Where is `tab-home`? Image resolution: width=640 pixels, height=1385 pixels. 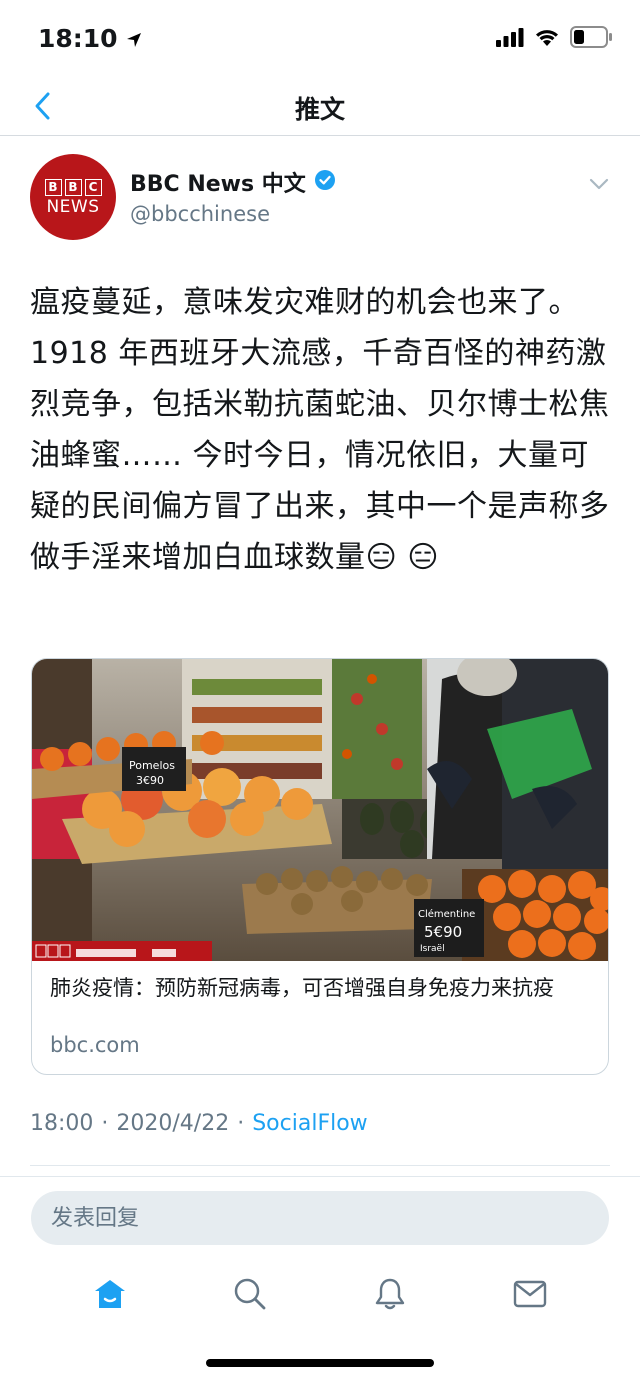 tab-home is located at coordinates (110, 1296).